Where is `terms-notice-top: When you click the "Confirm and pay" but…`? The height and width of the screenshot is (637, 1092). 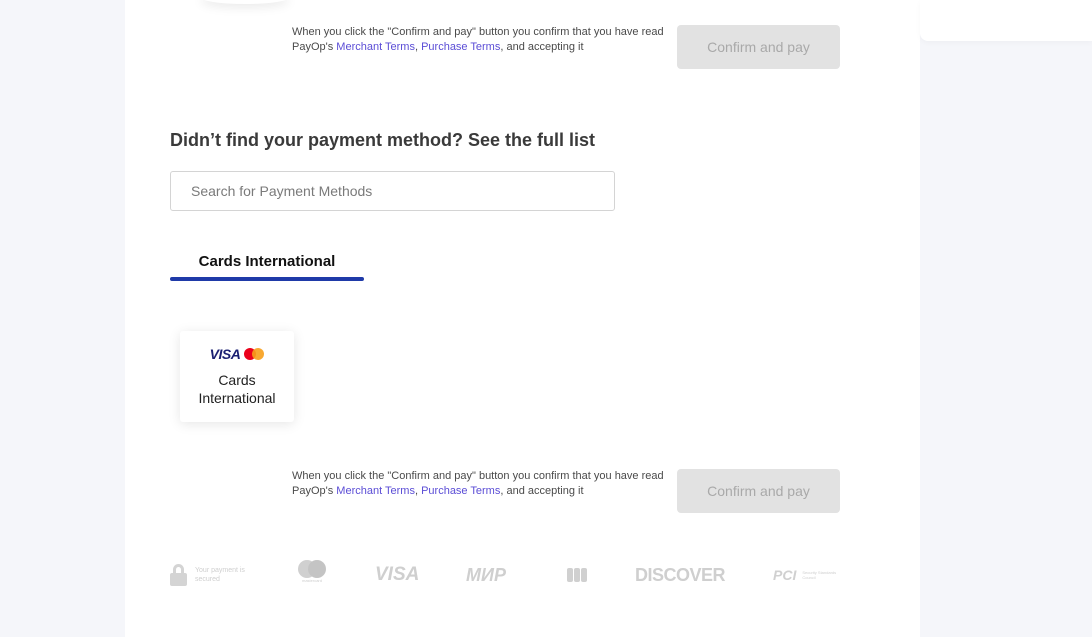 terms-notice-top: When you click the "Confirm and pay" but… is located at coordinates (478, 40).